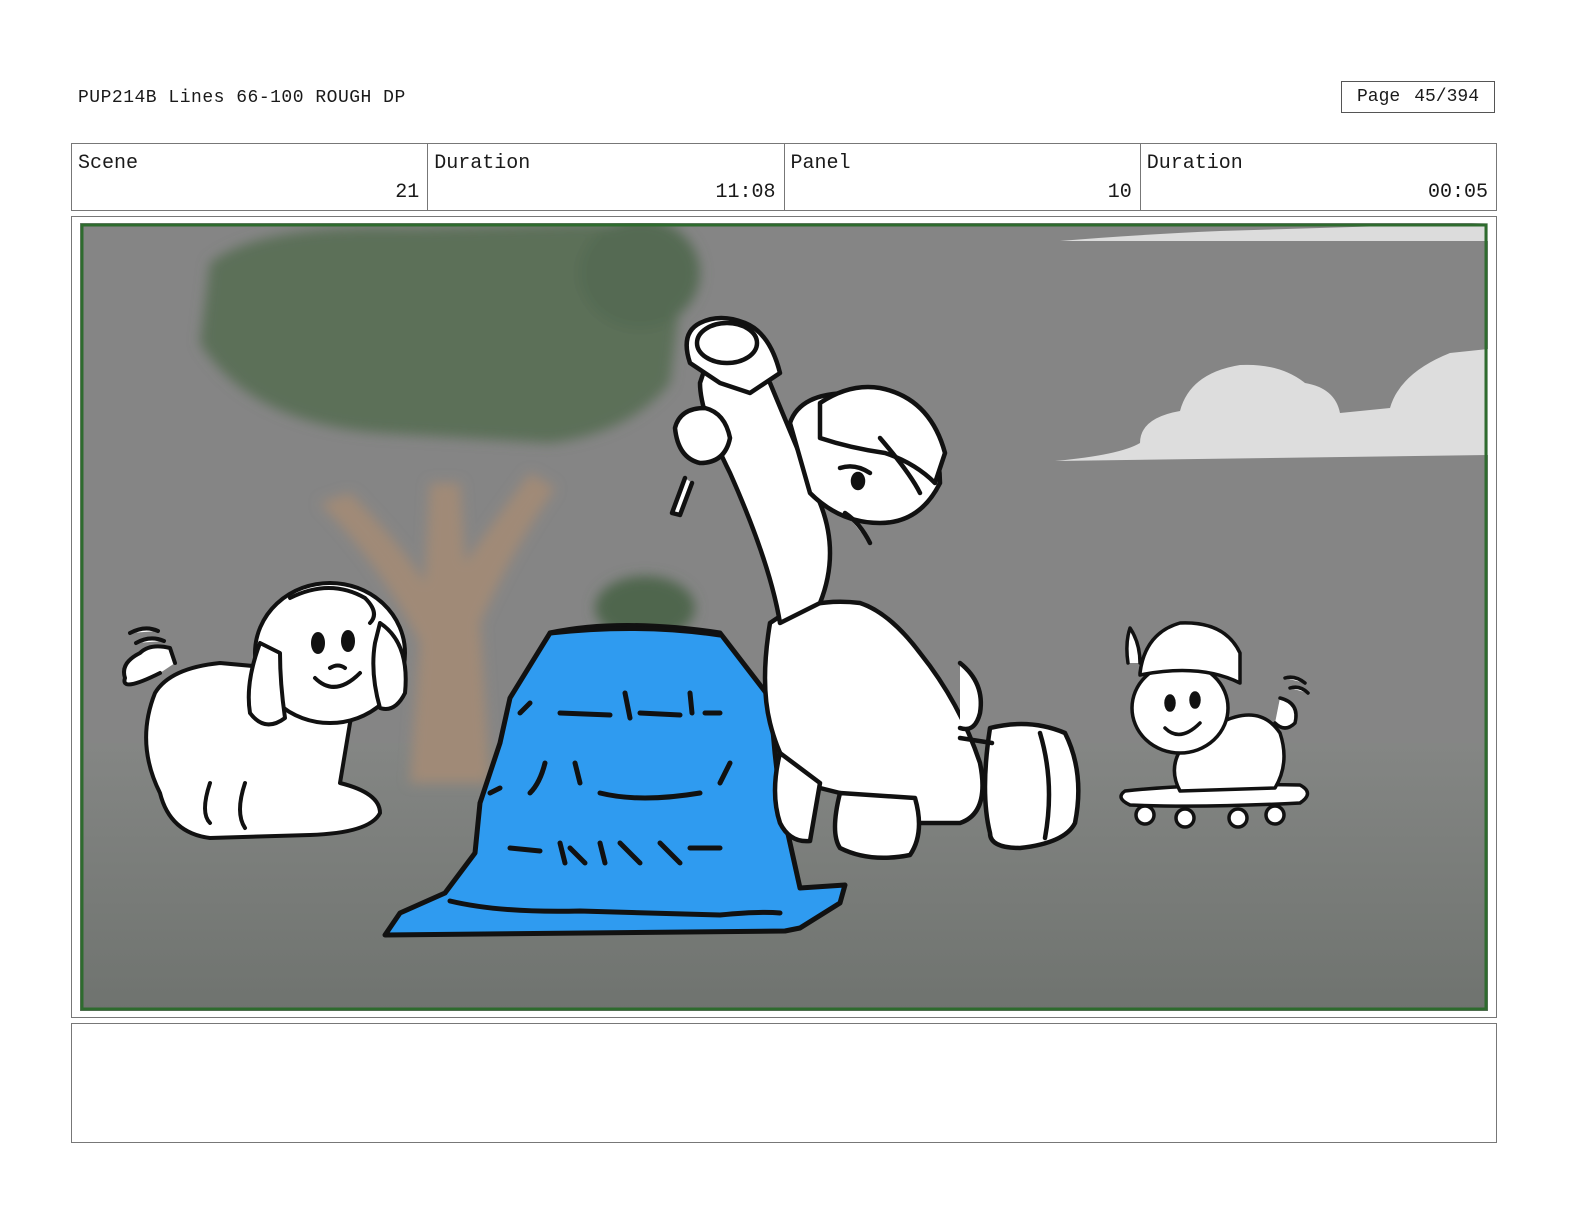  I want to click on scene-cell: Scene 21, so click(250, 177).